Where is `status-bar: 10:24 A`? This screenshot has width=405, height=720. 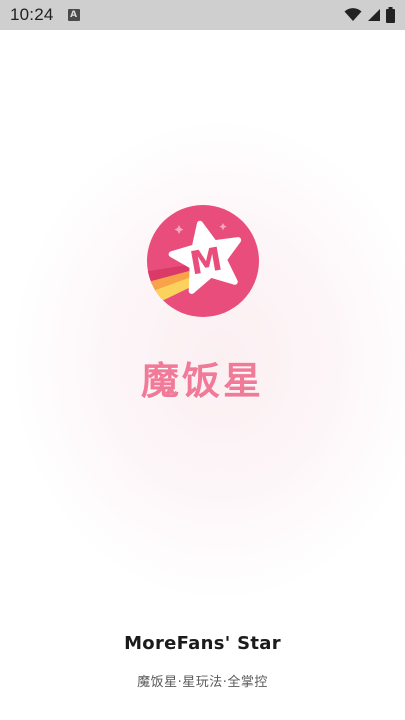
status-bar: 10:24 A is located at coordinates (202, 15).